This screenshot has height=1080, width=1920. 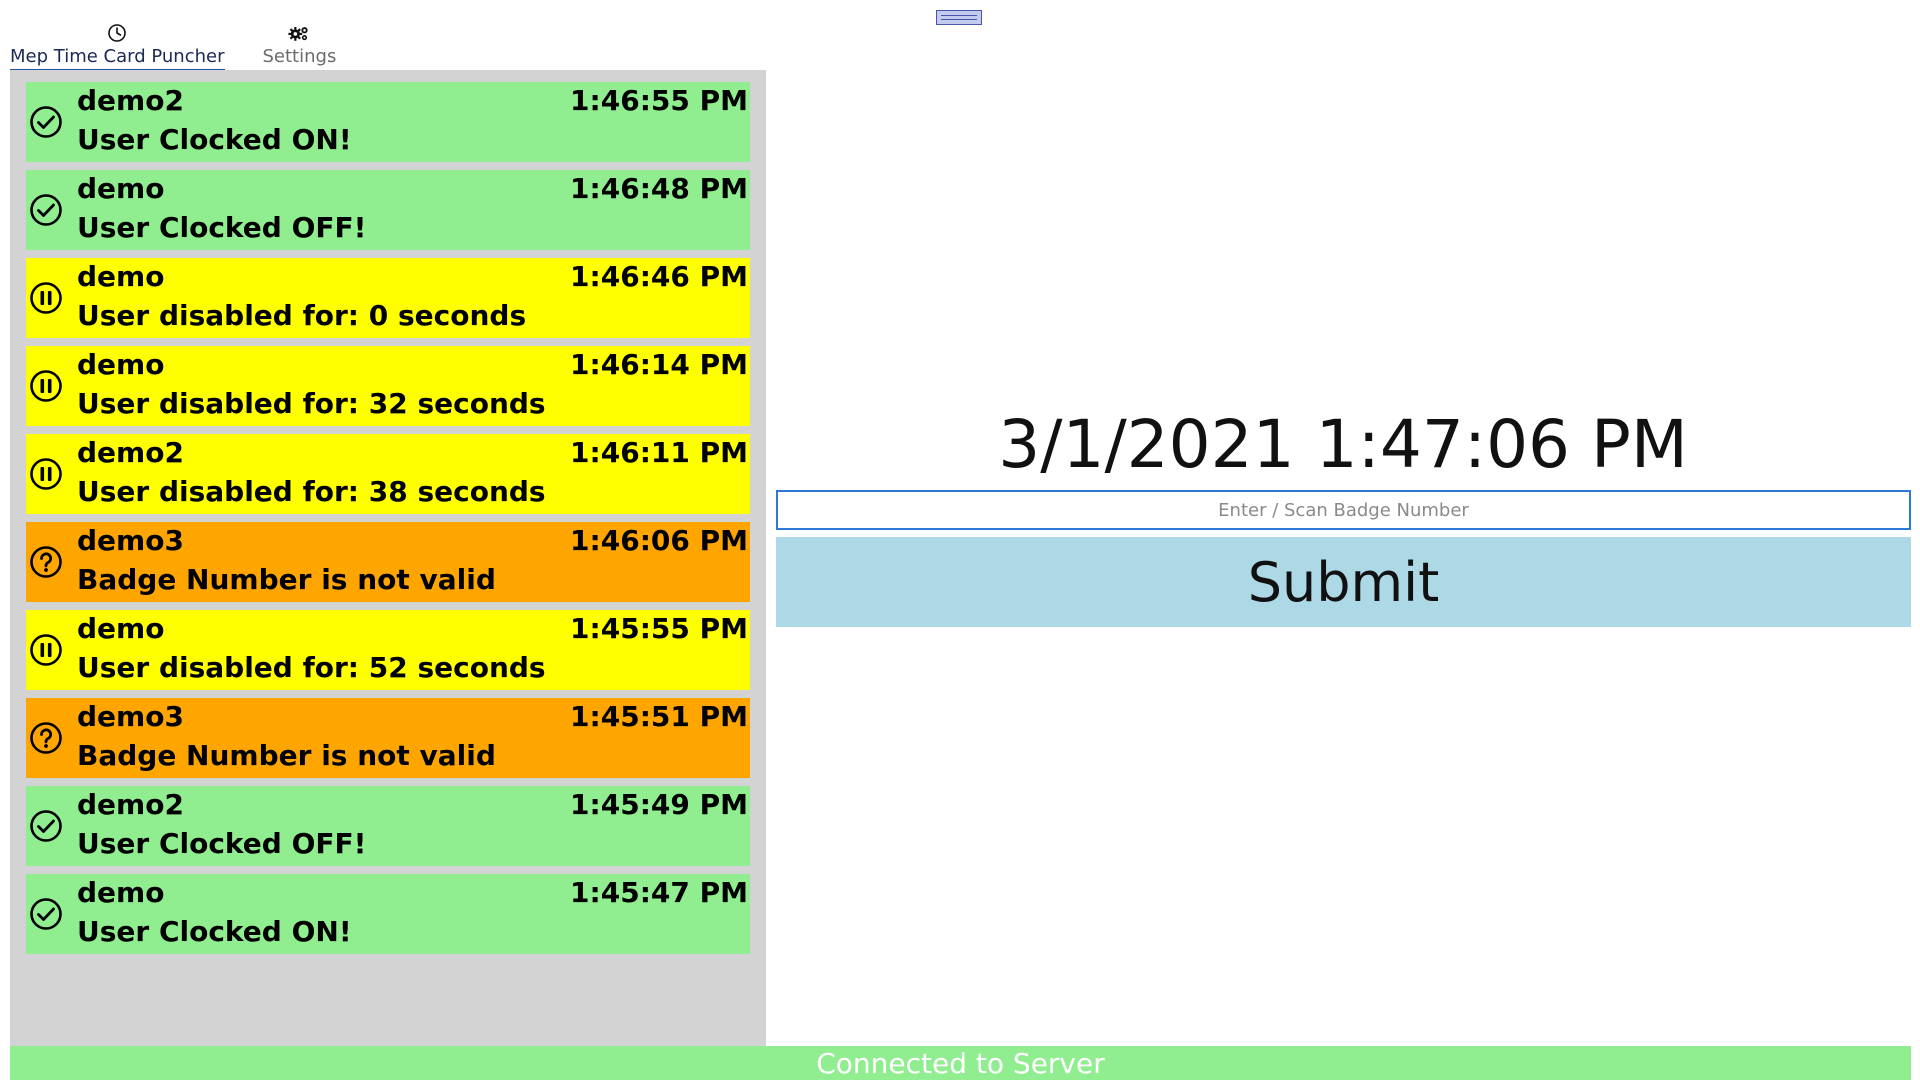 What do you see at coordinates (659, 892) in the screenshot?
I see `event-time: 1:45:47 PM` at bounding box center [659, 892].